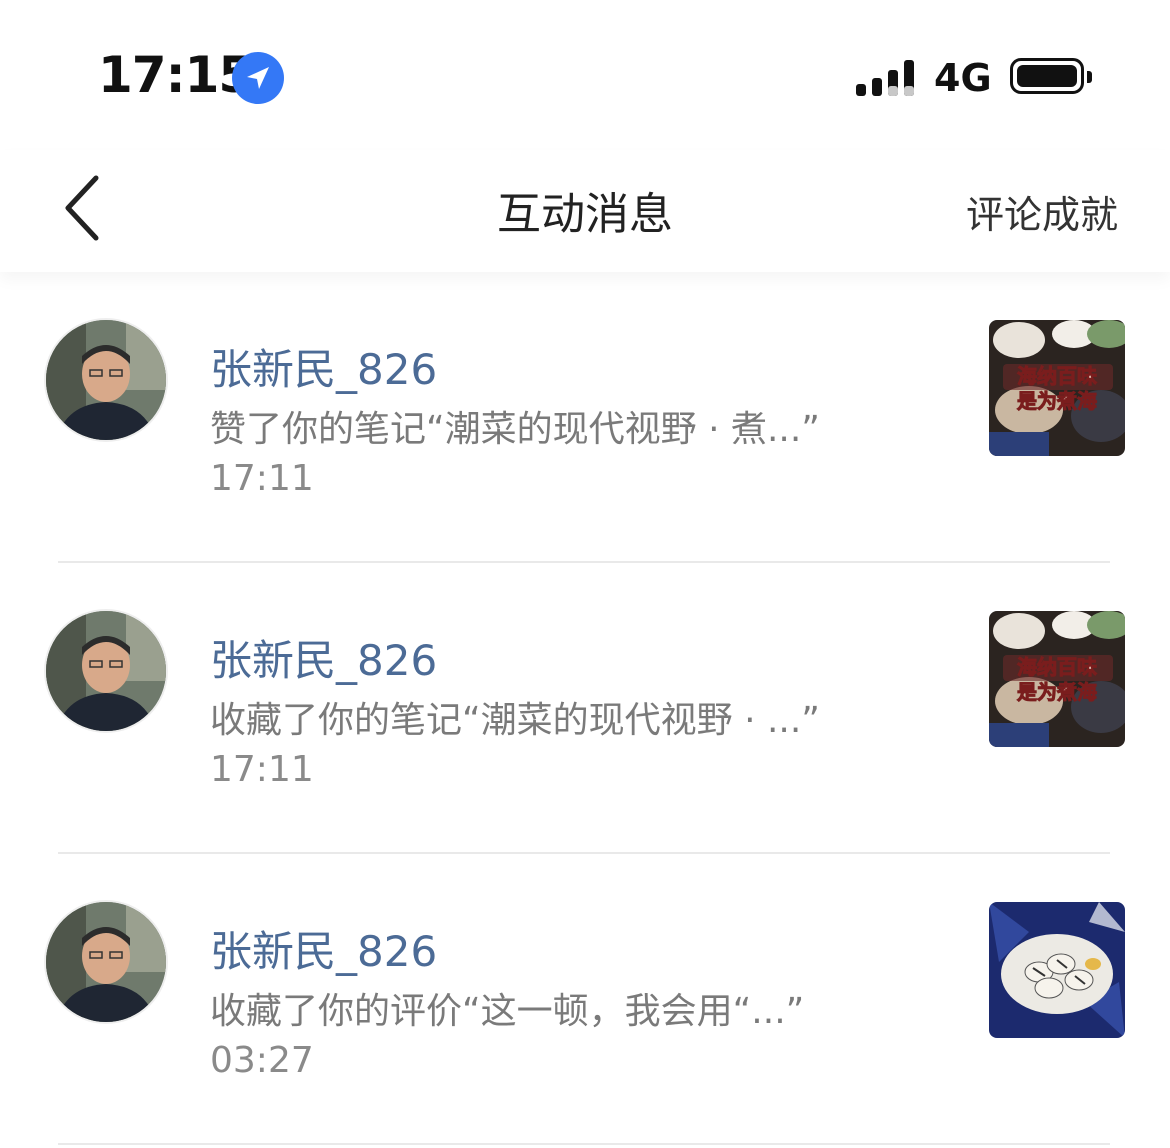  Describe the element at coordinates (585, 211) in the screenshot. I see `navigation-bar: 互动消息 评论成就` at that location.